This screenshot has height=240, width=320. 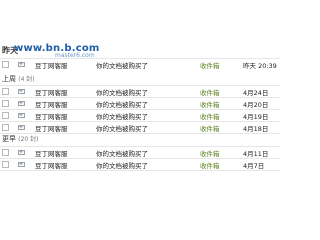 I want to click on mail-date: 4月24日, so click(x=256, y=93).